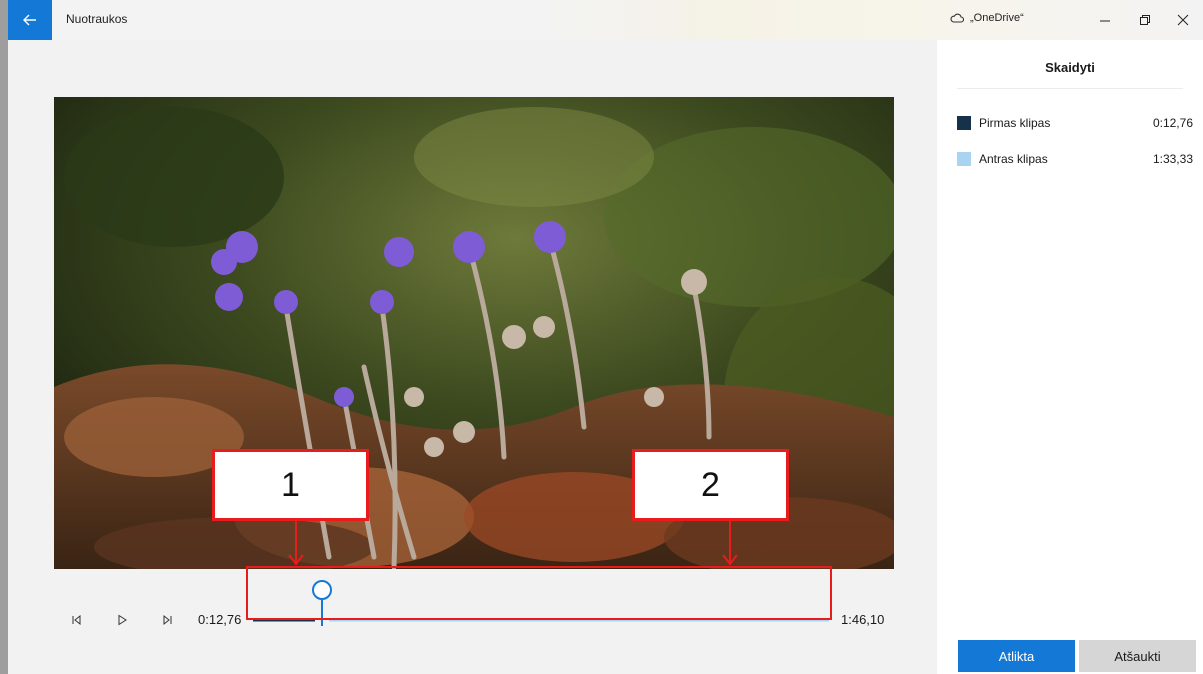  Describe the element at coordinates (1015, 123) in the screenshot. I see `clip-name: Pirmas klipas` at that location.